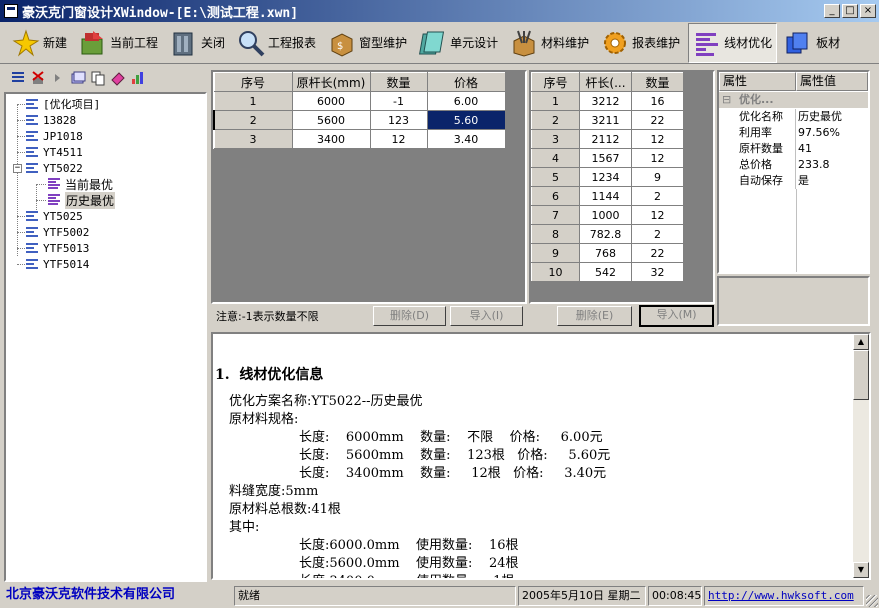 This screenshot has height=608, width=879. What do you see at coordinates (80, 184) in the screenshot?
I see `tree-item-current-best: 当前最优` at bounding box center [80, 184].